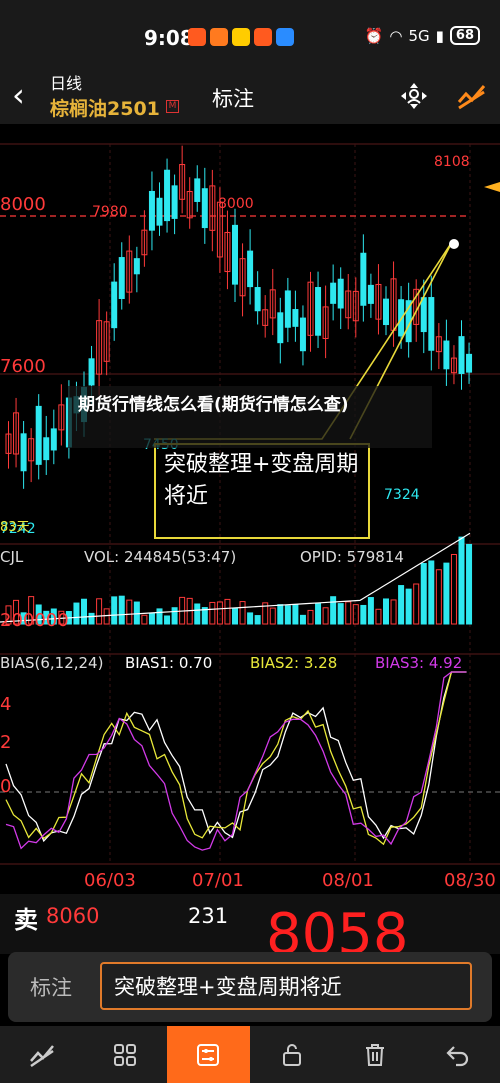  I want to click on date-label: 08/01, so click(348, 880).